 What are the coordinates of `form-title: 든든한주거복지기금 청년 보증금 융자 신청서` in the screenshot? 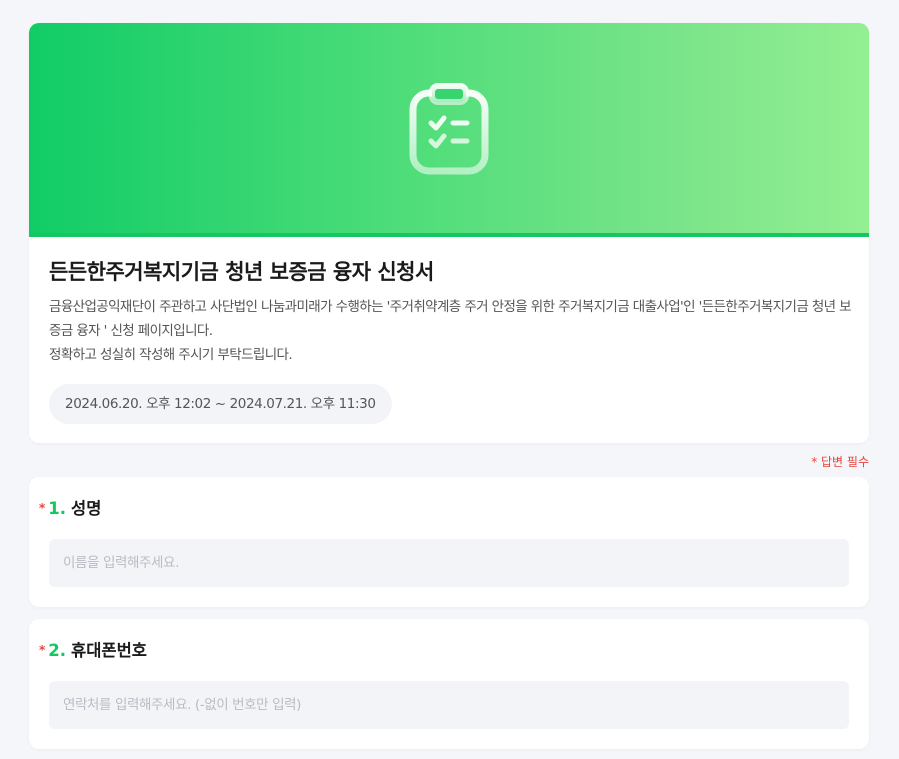 It's located at (241, 272).